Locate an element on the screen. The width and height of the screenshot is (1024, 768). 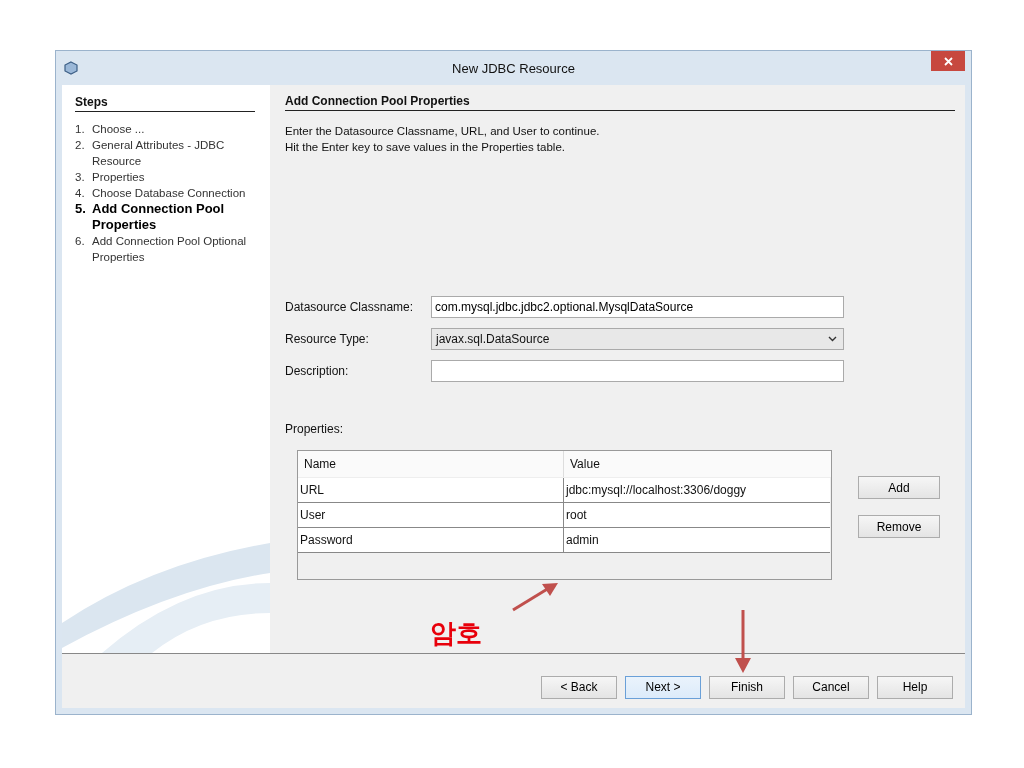
properties-label: Properties: is located at coordinates (315, 429).